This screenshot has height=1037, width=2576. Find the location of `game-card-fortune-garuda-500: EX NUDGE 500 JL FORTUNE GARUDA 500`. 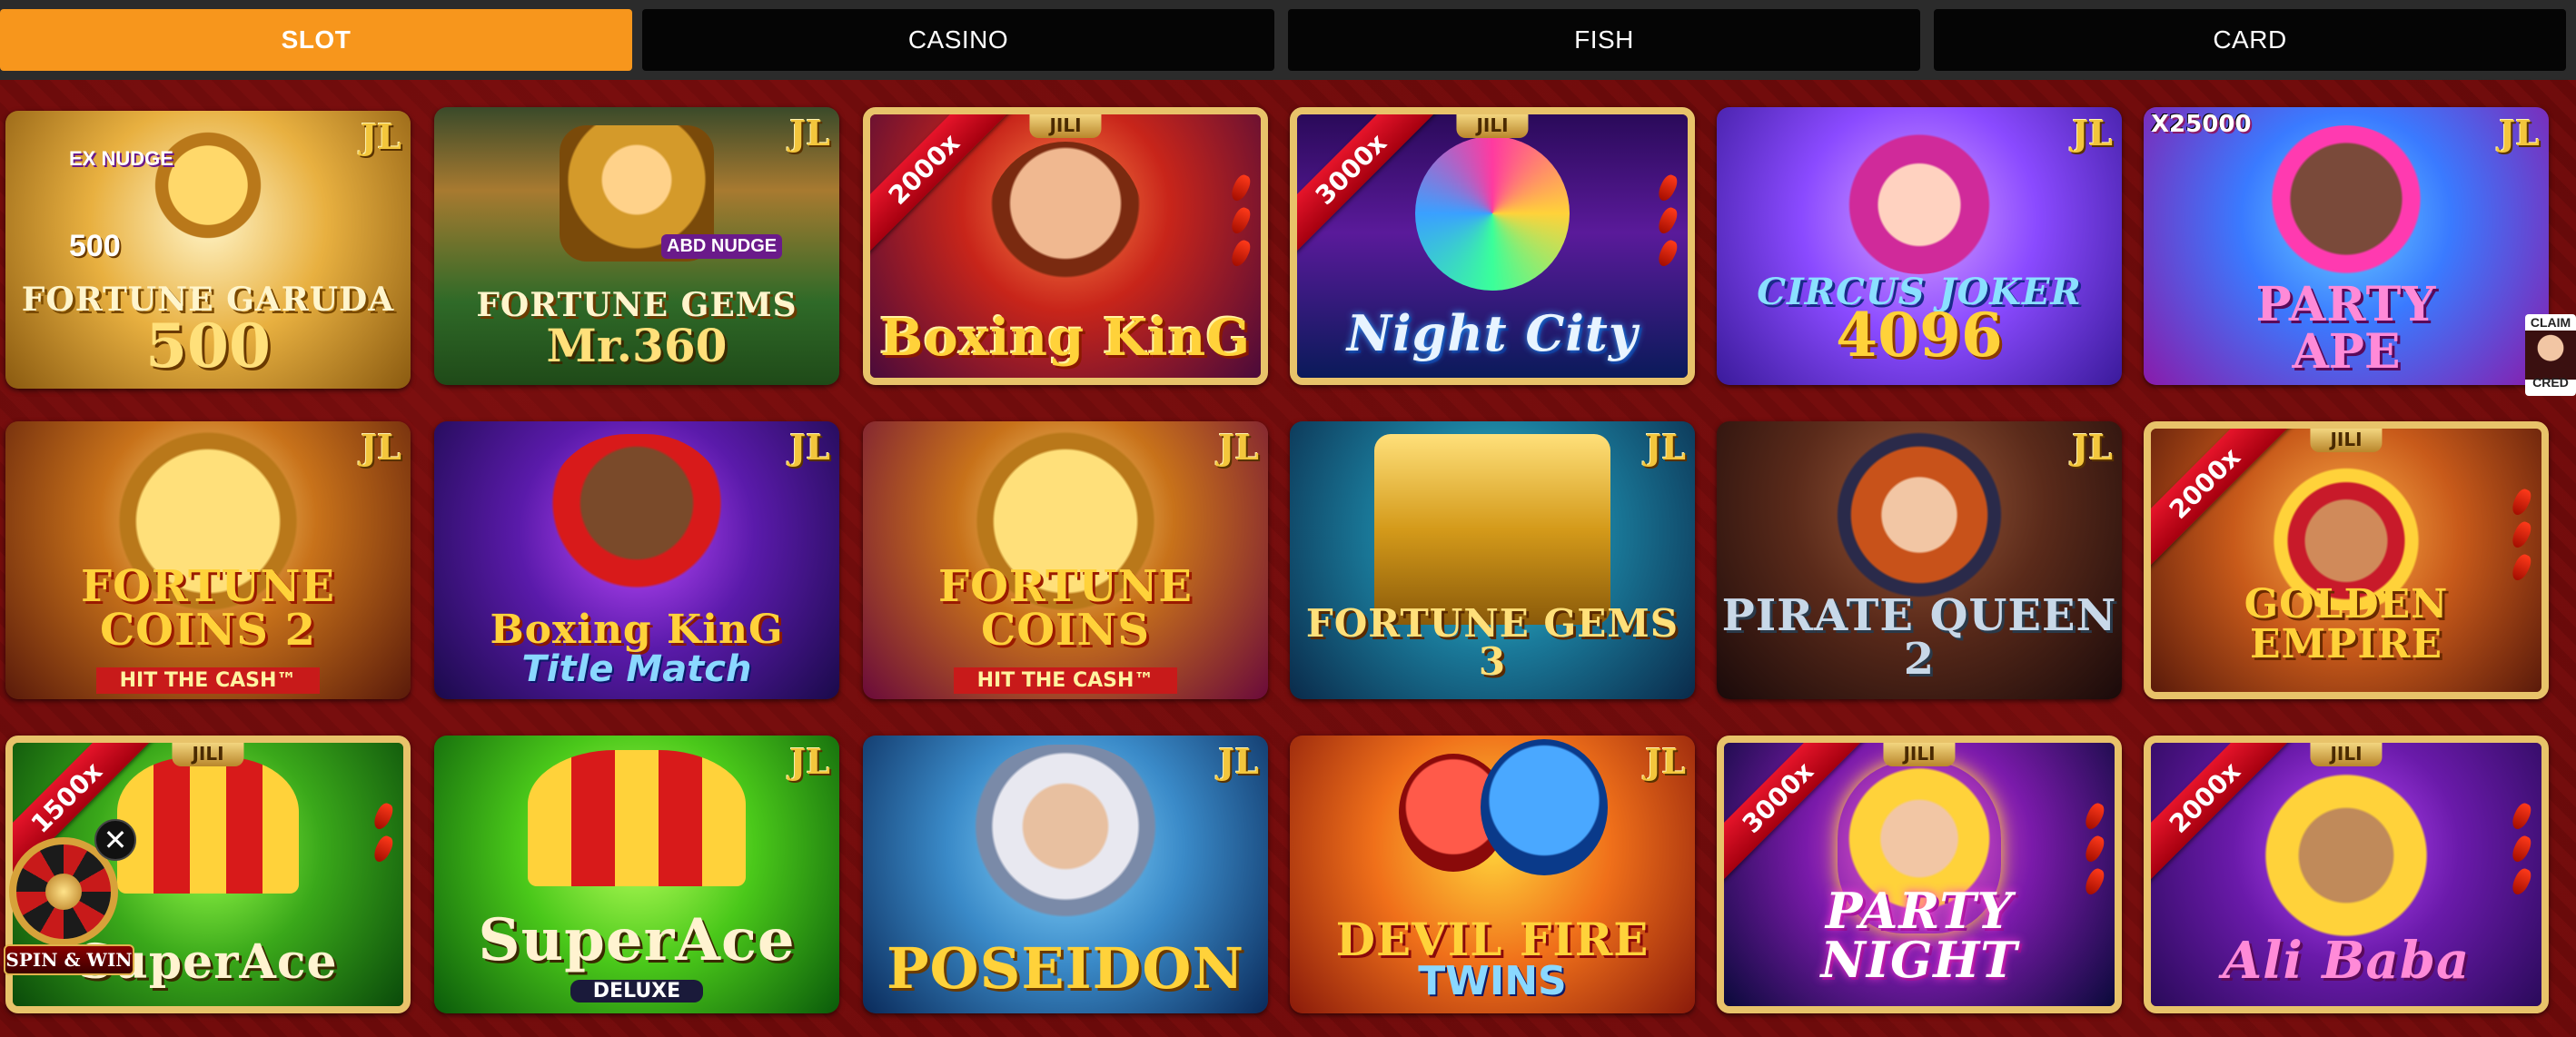

game-card-fortune-garuda-500: EX NUDGE 500 JL FORTUNE GARUDA 500 is located at coordinates (208, 250).